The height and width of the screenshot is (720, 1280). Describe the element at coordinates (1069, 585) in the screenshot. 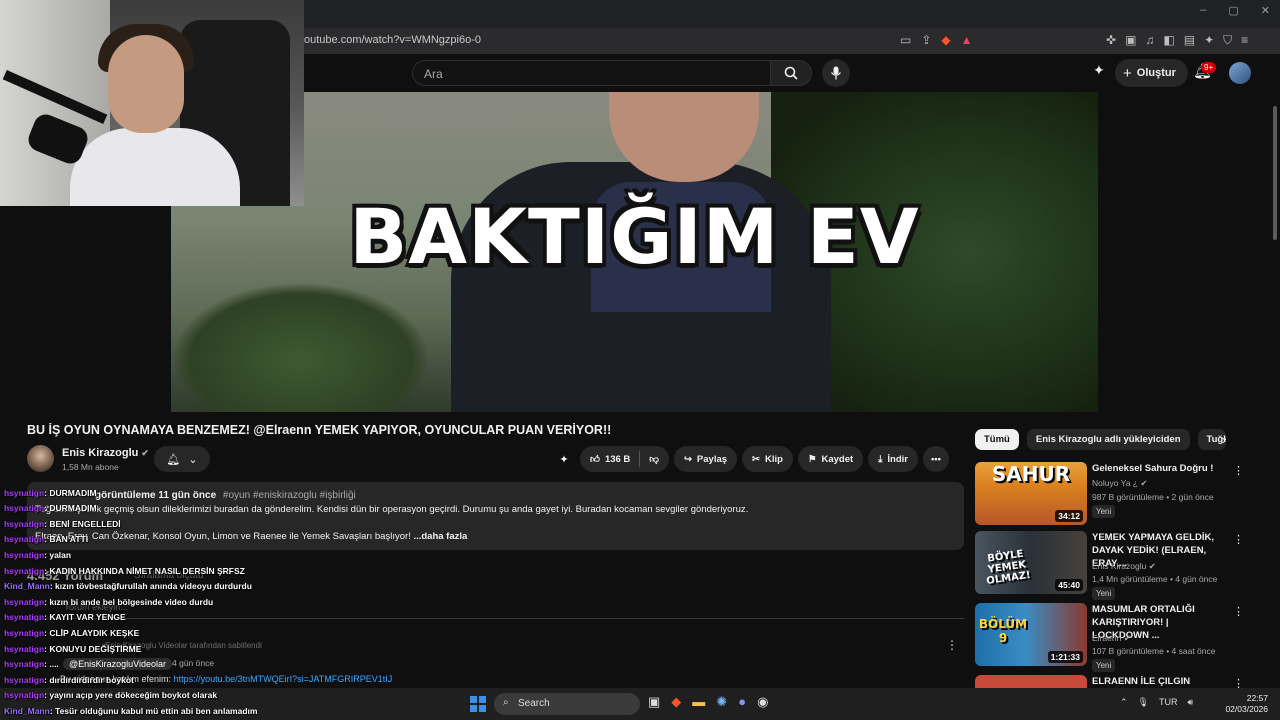

I see `video-duration: 45:40` at that location.